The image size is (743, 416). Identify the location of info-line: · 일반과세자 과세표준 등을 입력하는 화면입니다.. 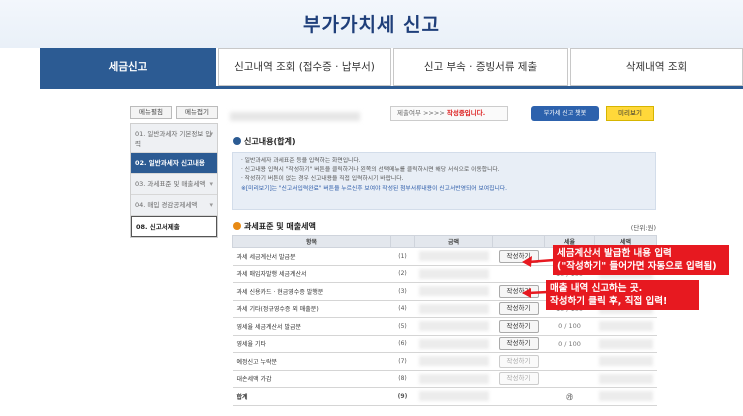
(301, 161).